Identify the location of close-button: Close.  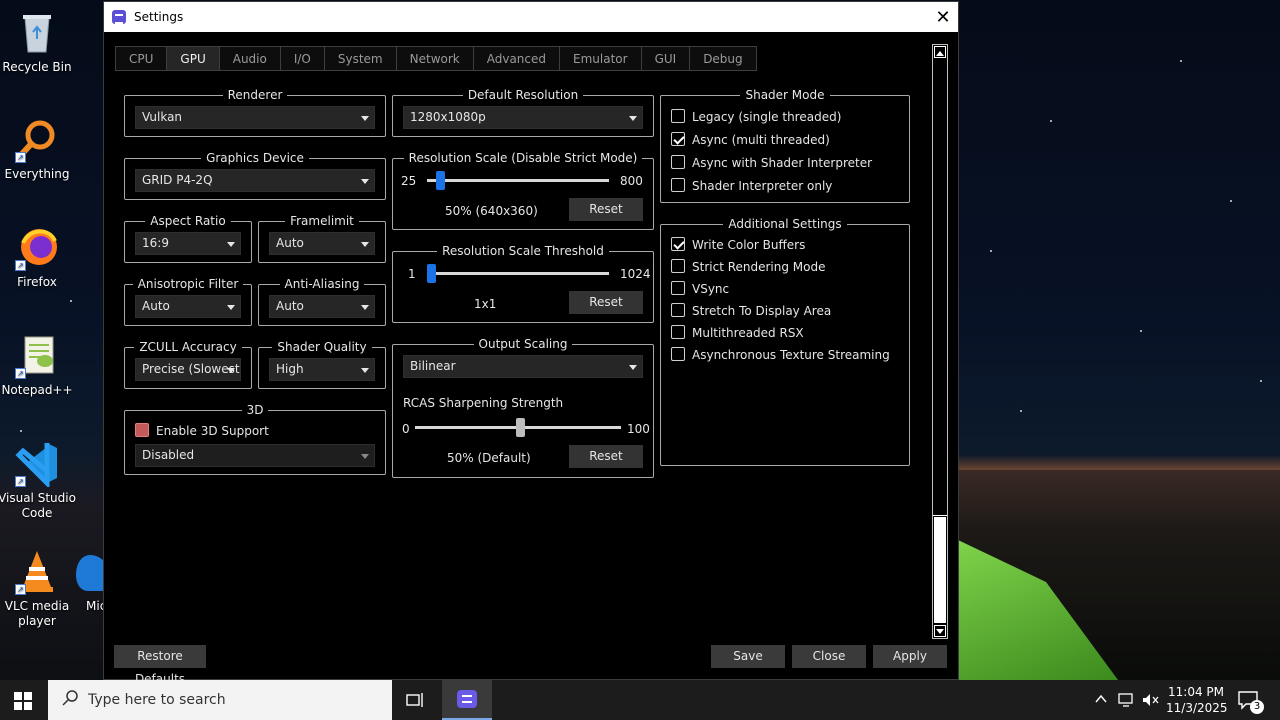
(829, 656).